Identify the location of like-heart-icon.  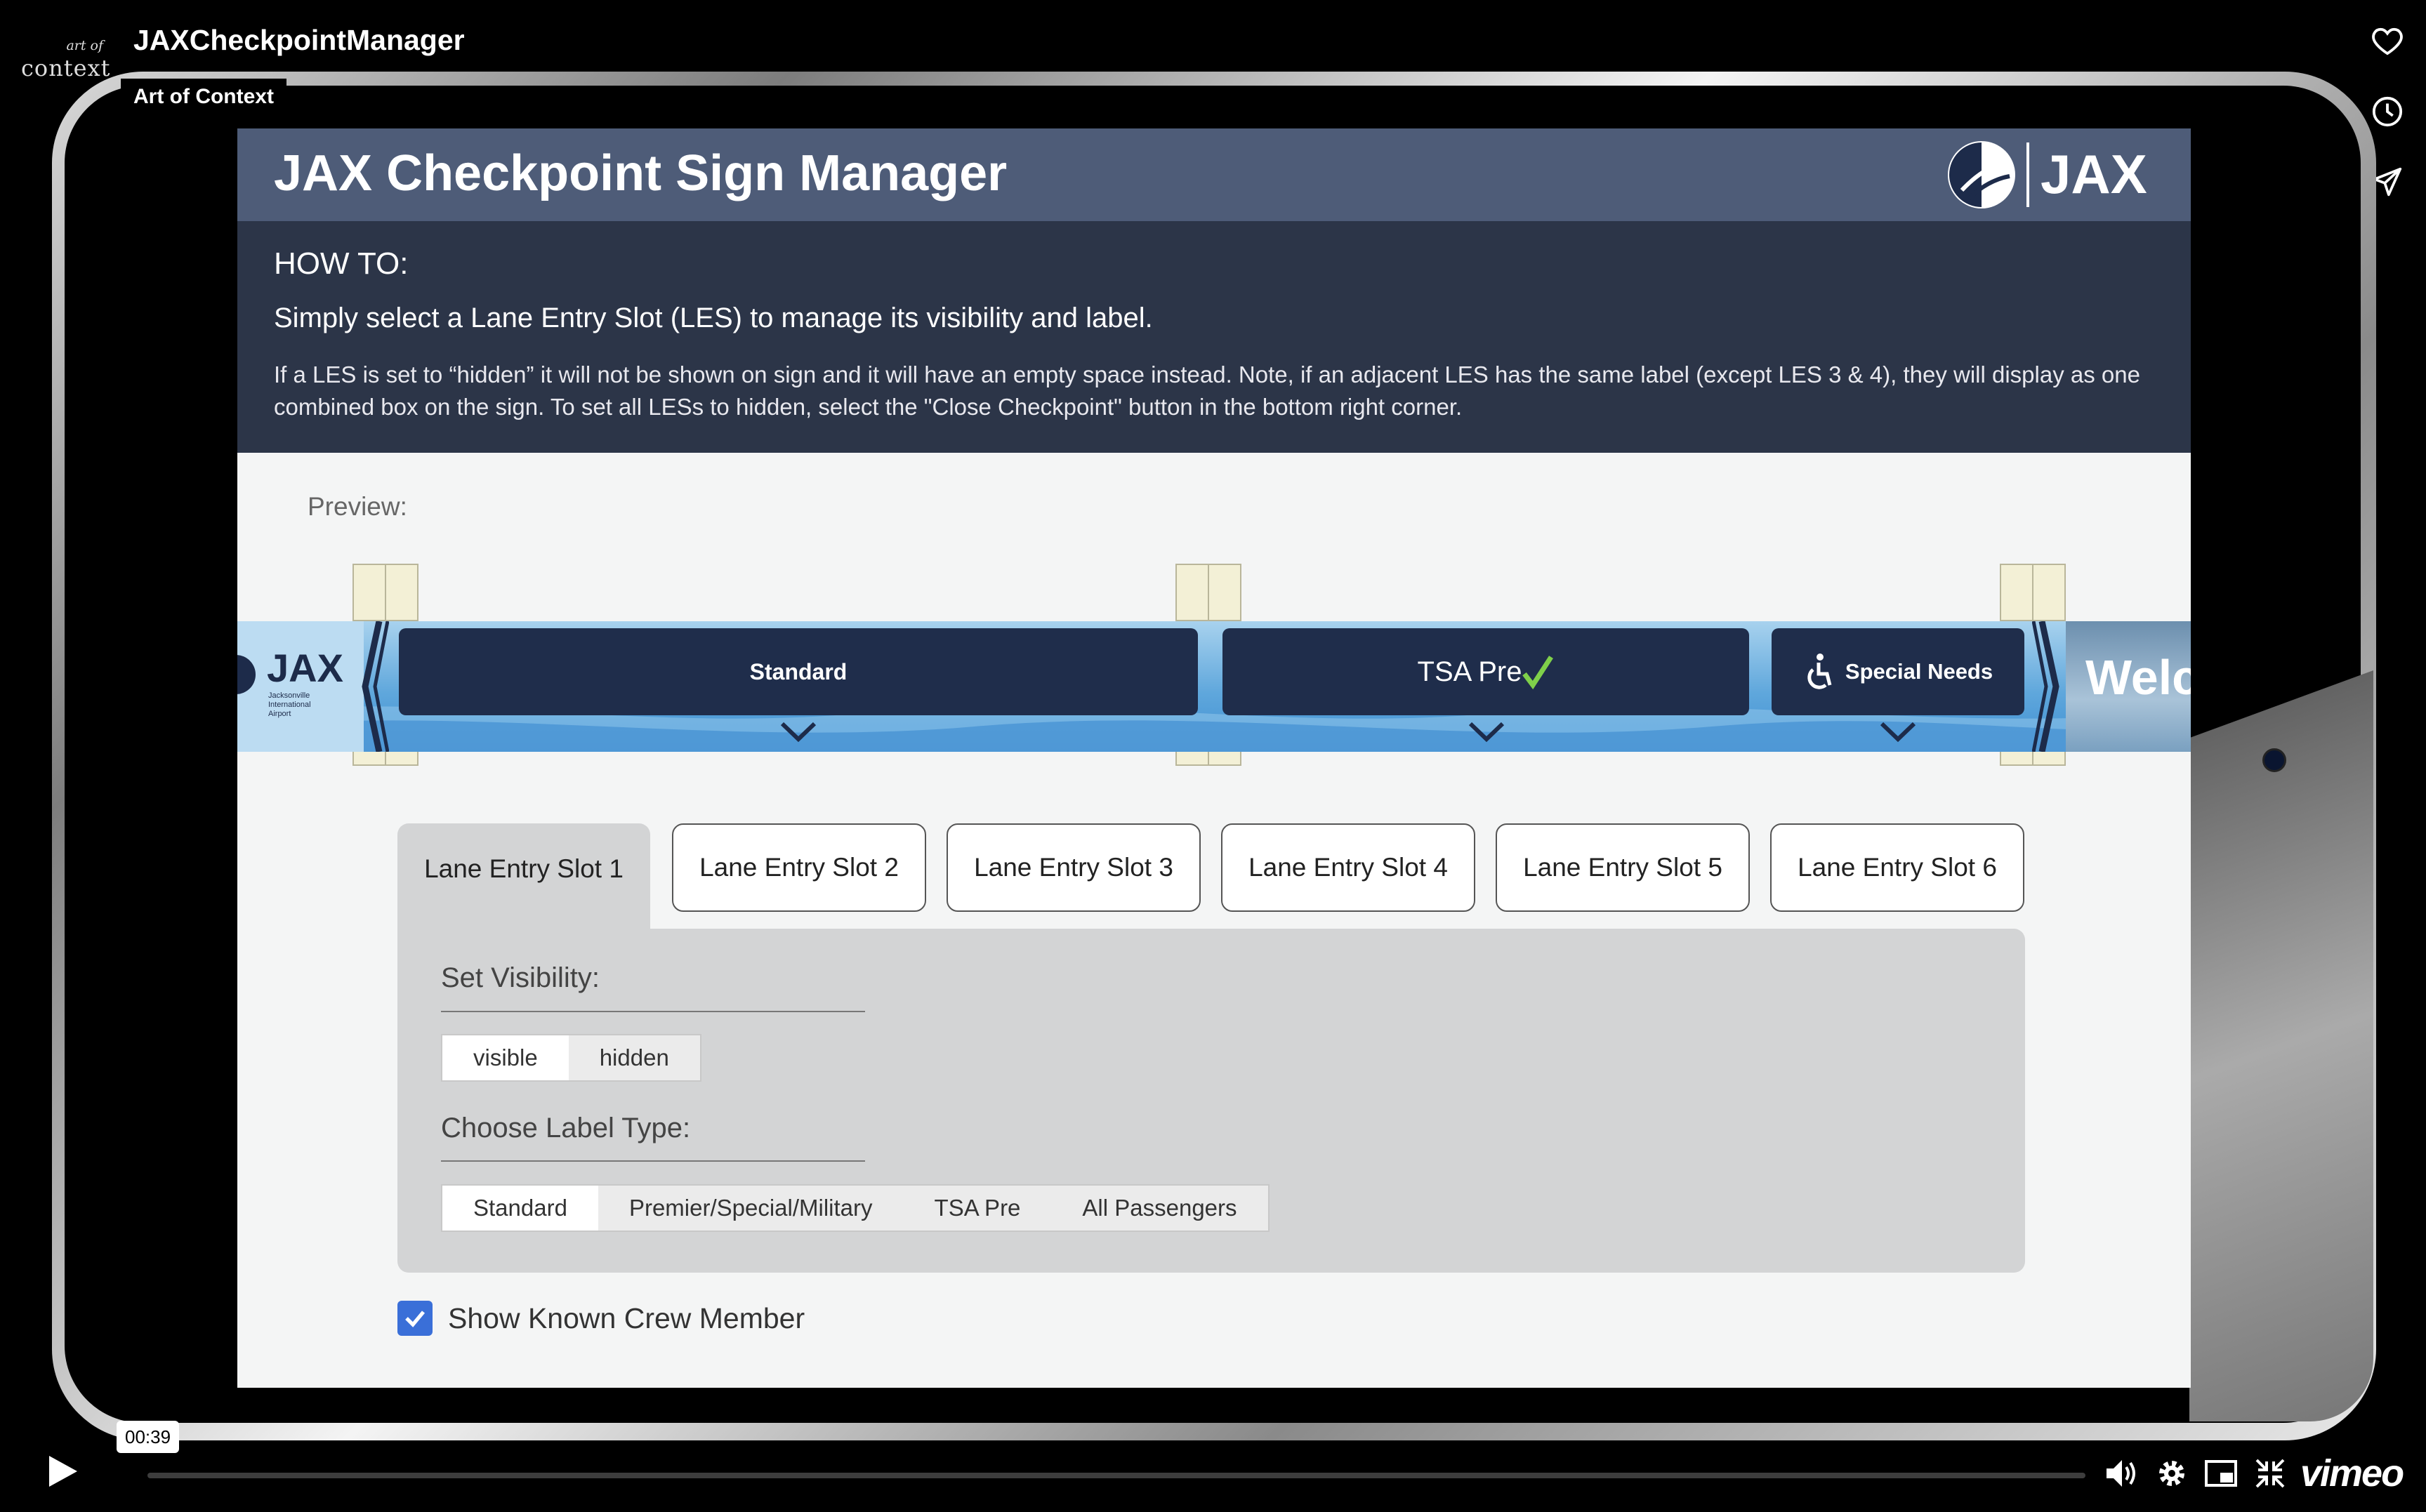
(2387, 41).